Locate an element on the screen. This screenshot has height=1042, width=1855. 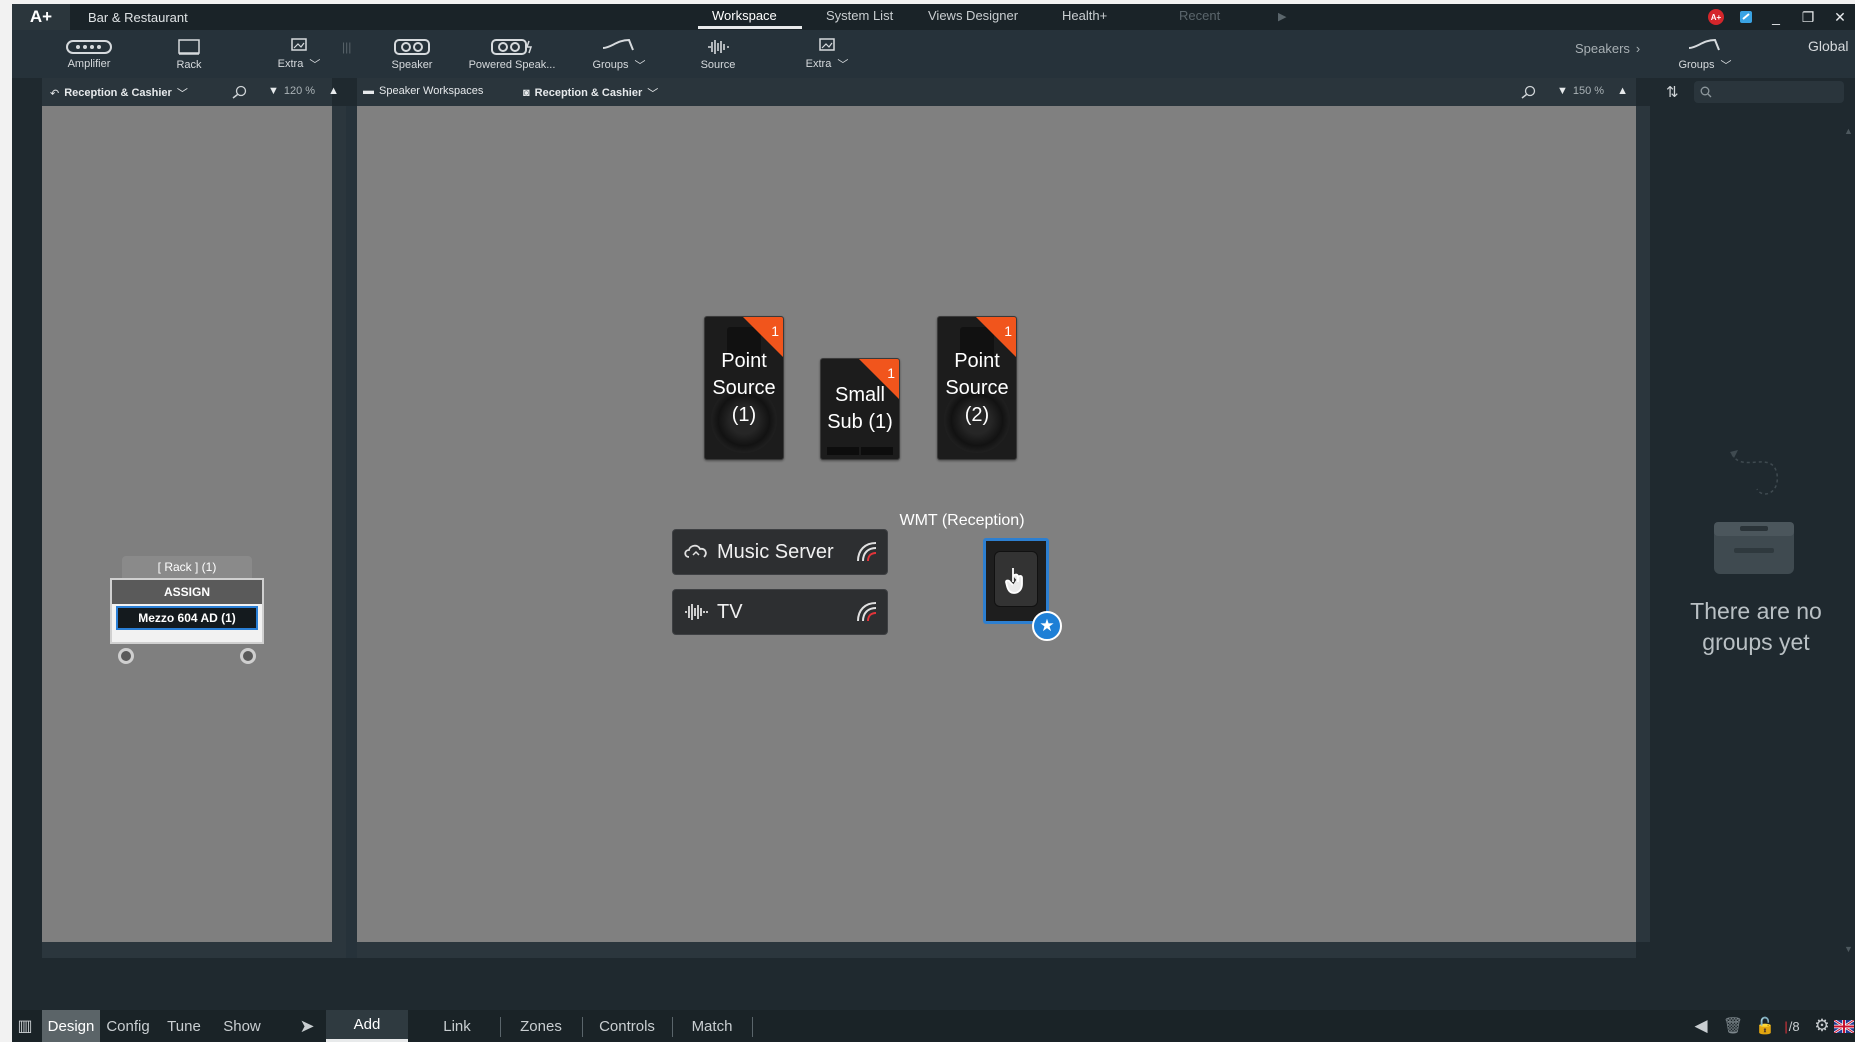
panel-splitter is located at coordinates (351, 532).